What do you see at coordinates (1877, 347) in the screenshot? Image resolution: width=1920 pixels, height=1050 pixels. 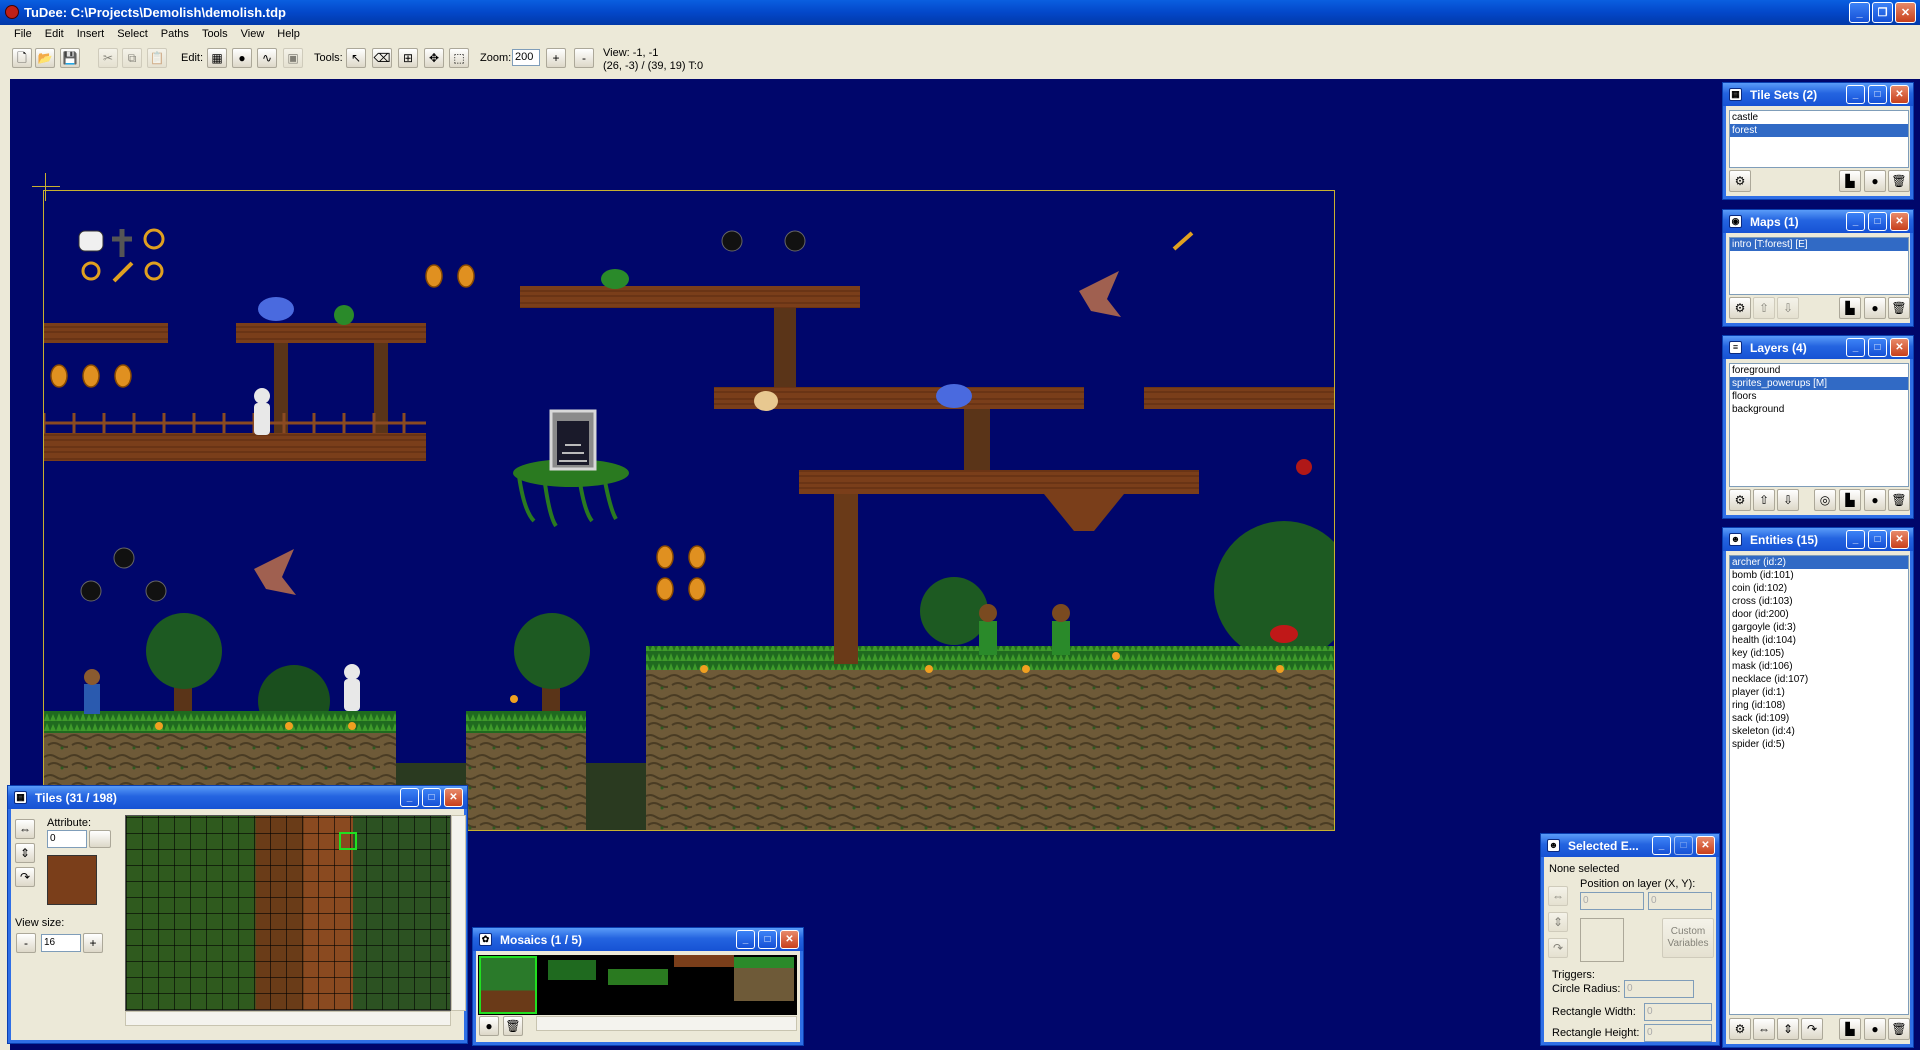 I see `layers-maximize-button: □` at bounding box center [1877, 347].